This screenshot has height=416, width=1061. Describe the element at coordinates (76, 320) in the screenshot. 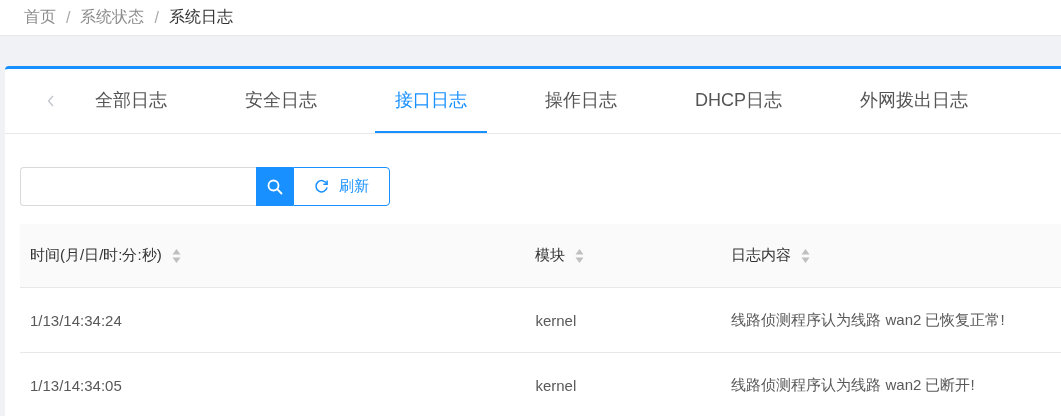

I see `table-cell: 1/13/14:34:24` at that location.